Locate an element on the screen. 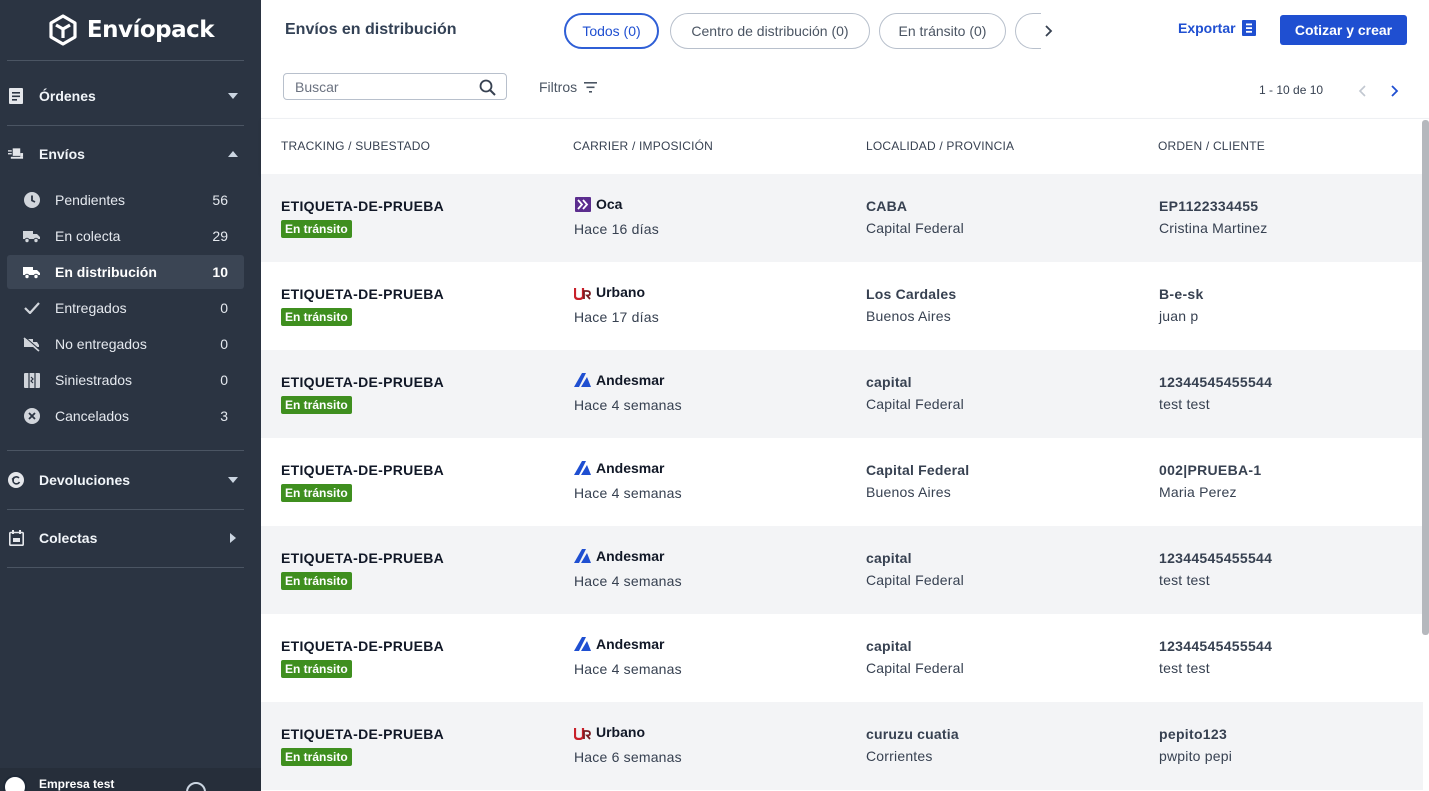  locality: CABA is located at coordinates (887, 206).